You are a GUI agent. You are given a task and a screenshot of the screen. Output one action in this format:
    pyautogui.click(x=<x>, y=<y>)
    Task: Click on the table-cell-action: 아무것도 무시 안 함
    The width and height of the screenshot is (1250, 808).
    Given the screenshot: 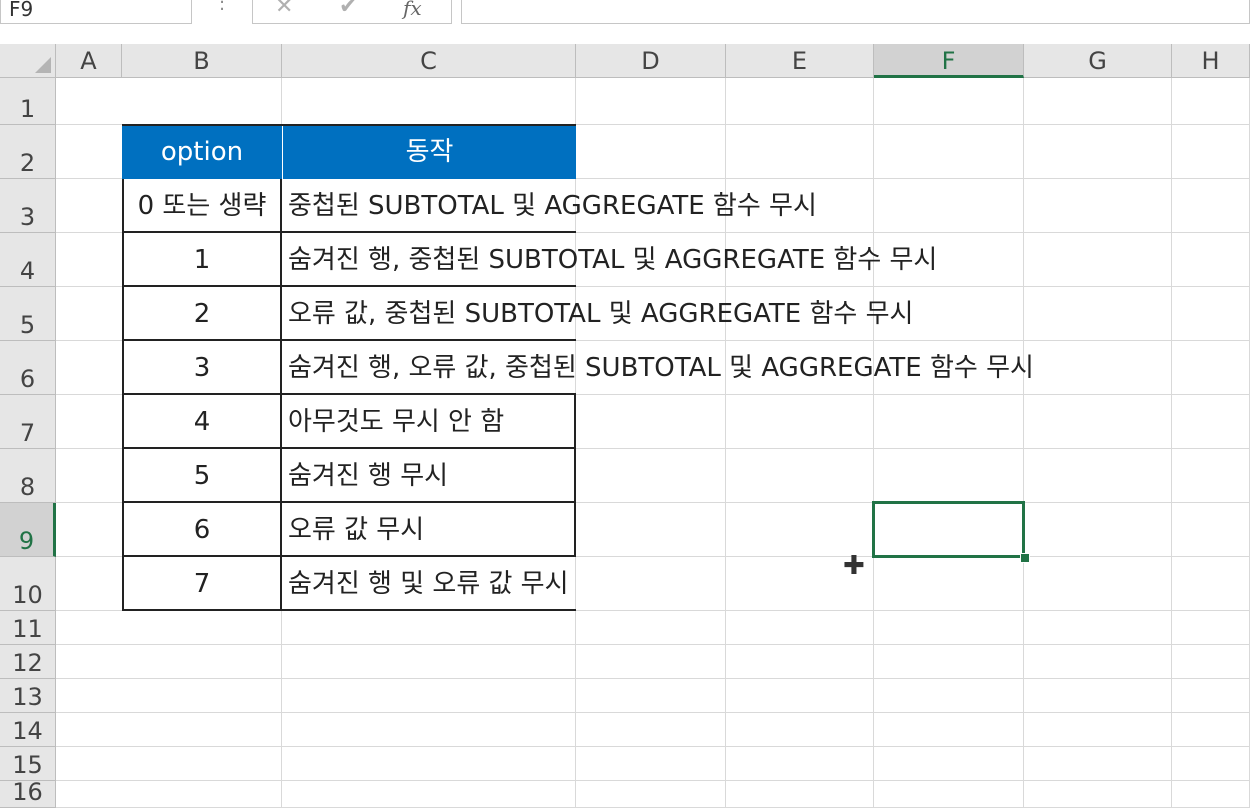 What is the action you would take?
    pyautogui.click(x=429, y=422)
    